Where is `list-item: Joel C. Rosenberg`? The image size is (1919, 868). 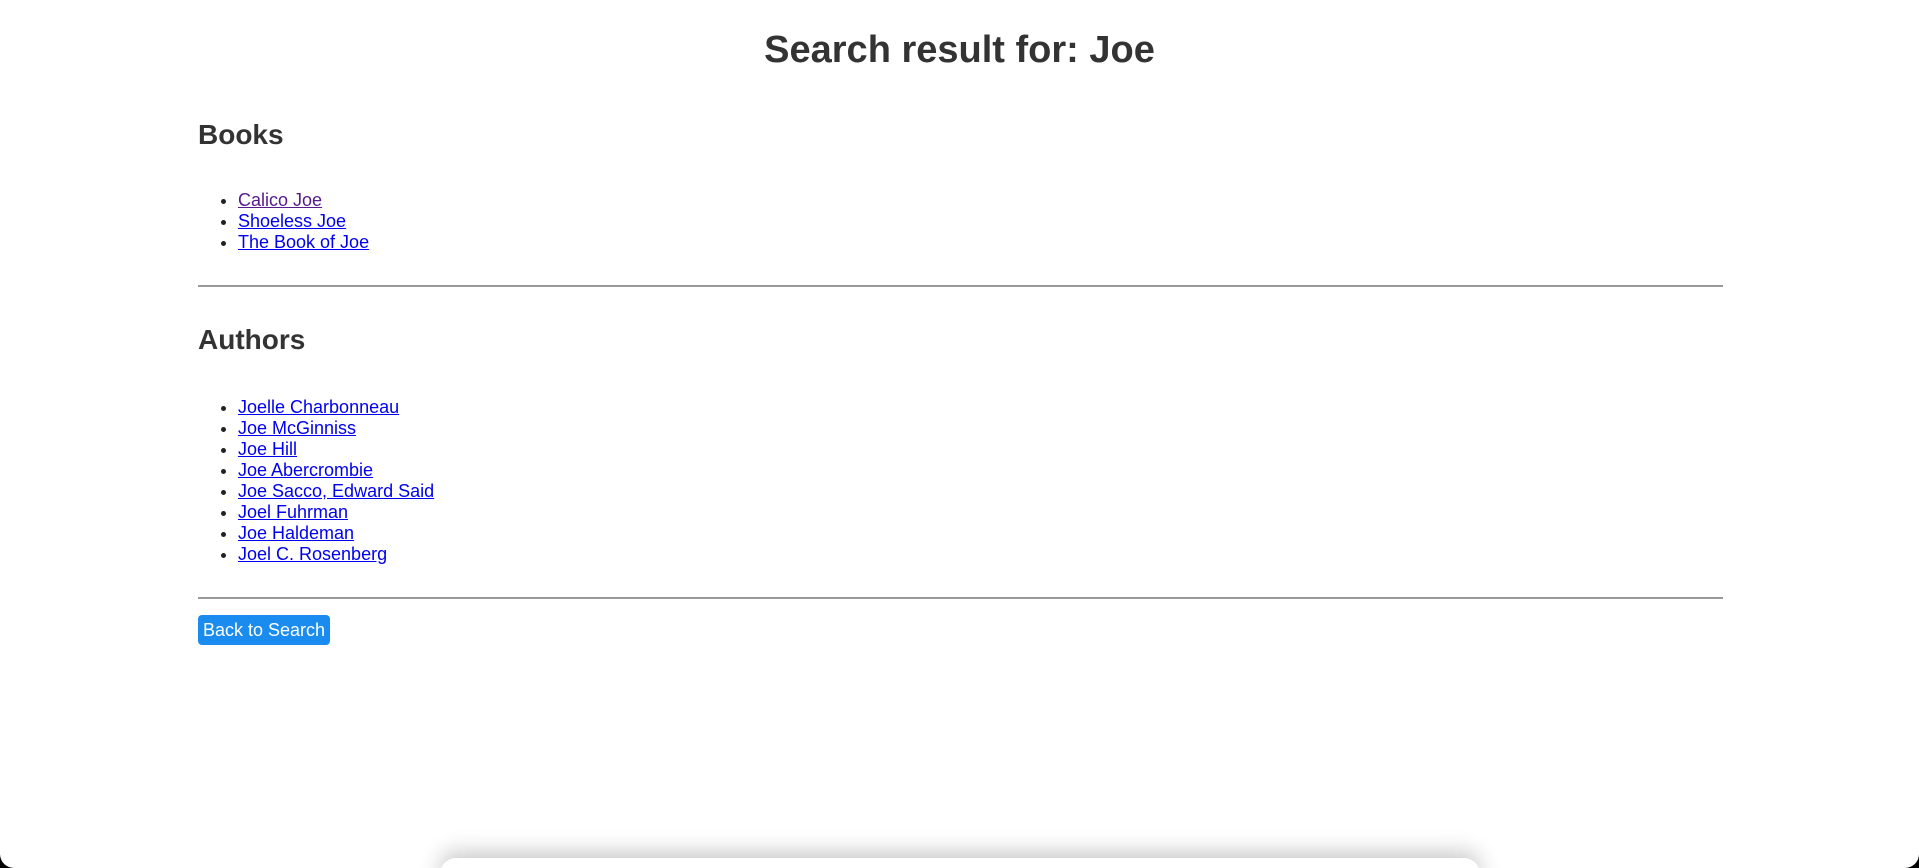 list-item: Joel C. Rosenberg is located at coordinates (336, 554).